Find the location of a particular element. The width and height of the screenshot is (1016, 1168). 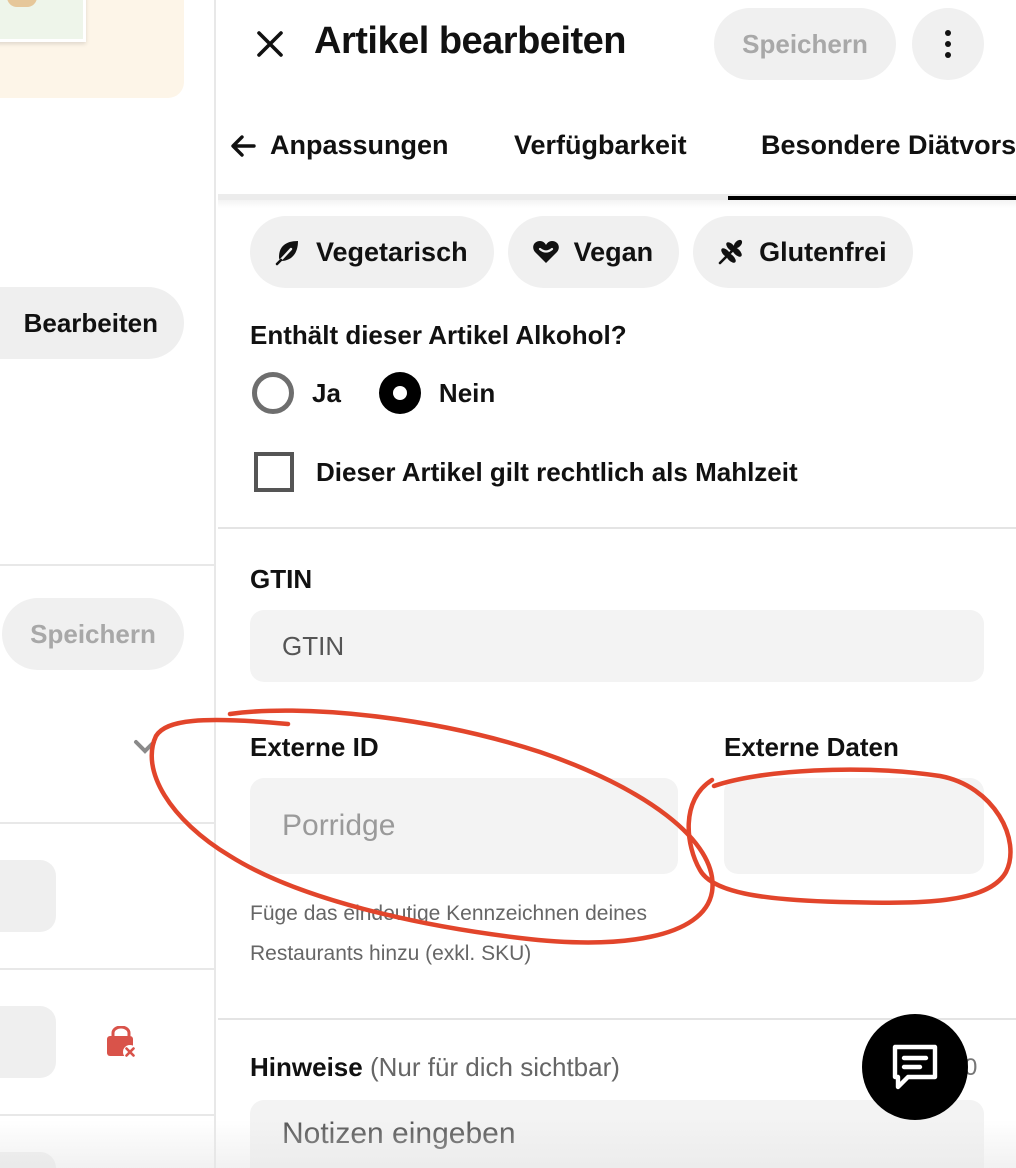

chip-vegetarian: Vegetarisch is located at coordinates (372, 252).